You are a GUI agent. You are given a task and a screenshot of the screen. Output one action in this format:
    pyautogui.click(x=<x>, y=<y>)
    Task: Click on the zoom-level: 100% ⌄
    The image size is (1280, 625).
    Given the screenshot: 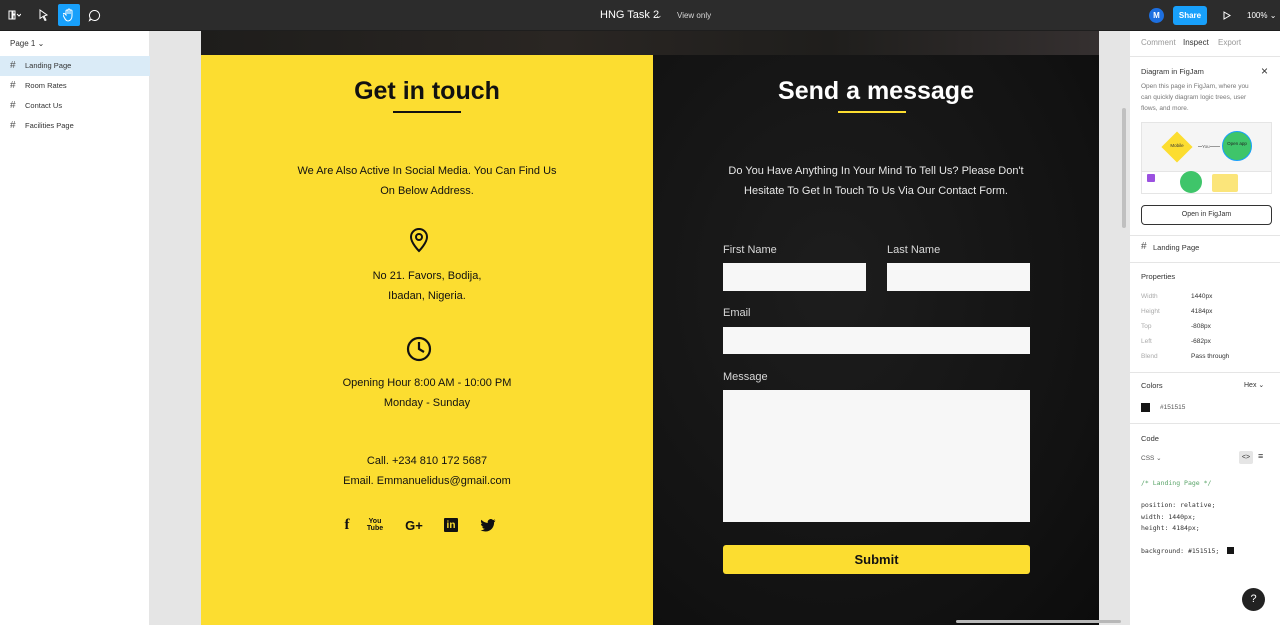 What is the action you would take?
    pyautogui.click(x=1261, y=15)
    